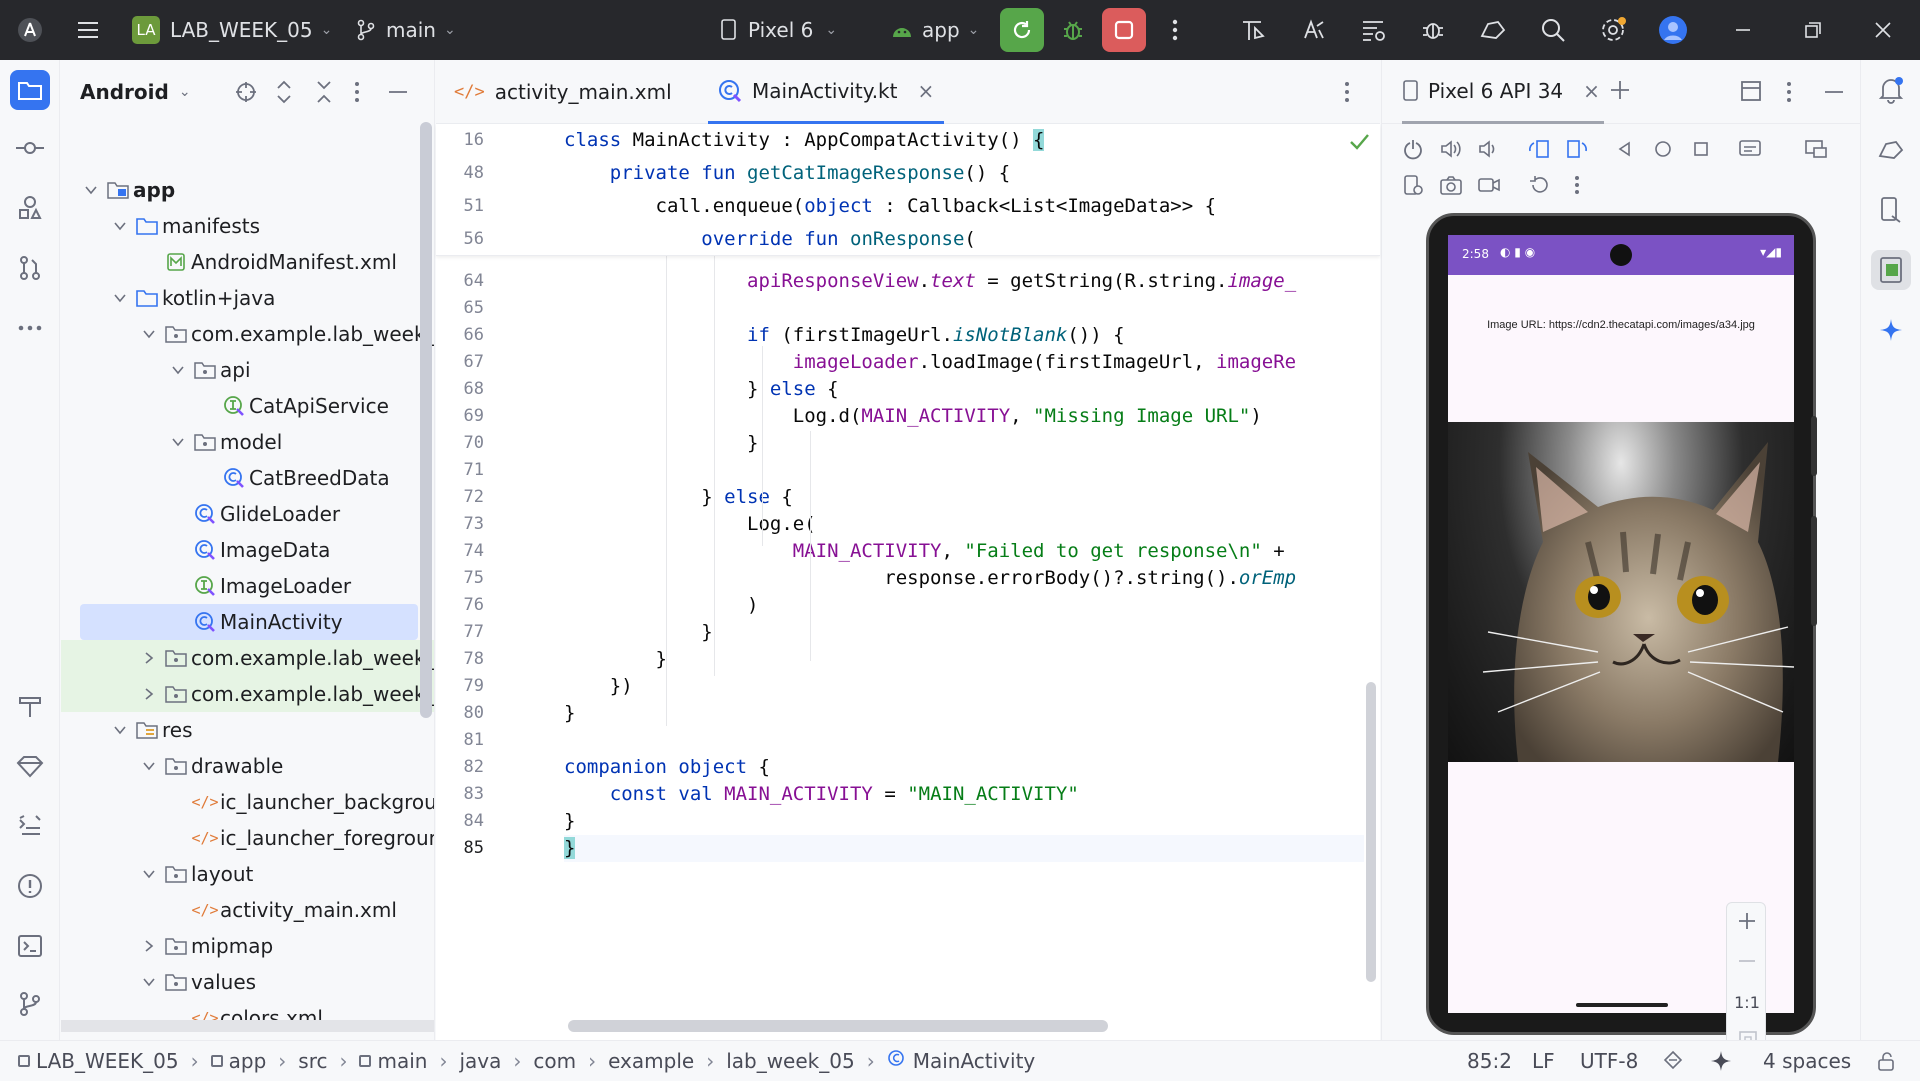  Describe the element at coordinates (247, 406) in the screenshot. I see `tree-item: CatApiService` at that location.